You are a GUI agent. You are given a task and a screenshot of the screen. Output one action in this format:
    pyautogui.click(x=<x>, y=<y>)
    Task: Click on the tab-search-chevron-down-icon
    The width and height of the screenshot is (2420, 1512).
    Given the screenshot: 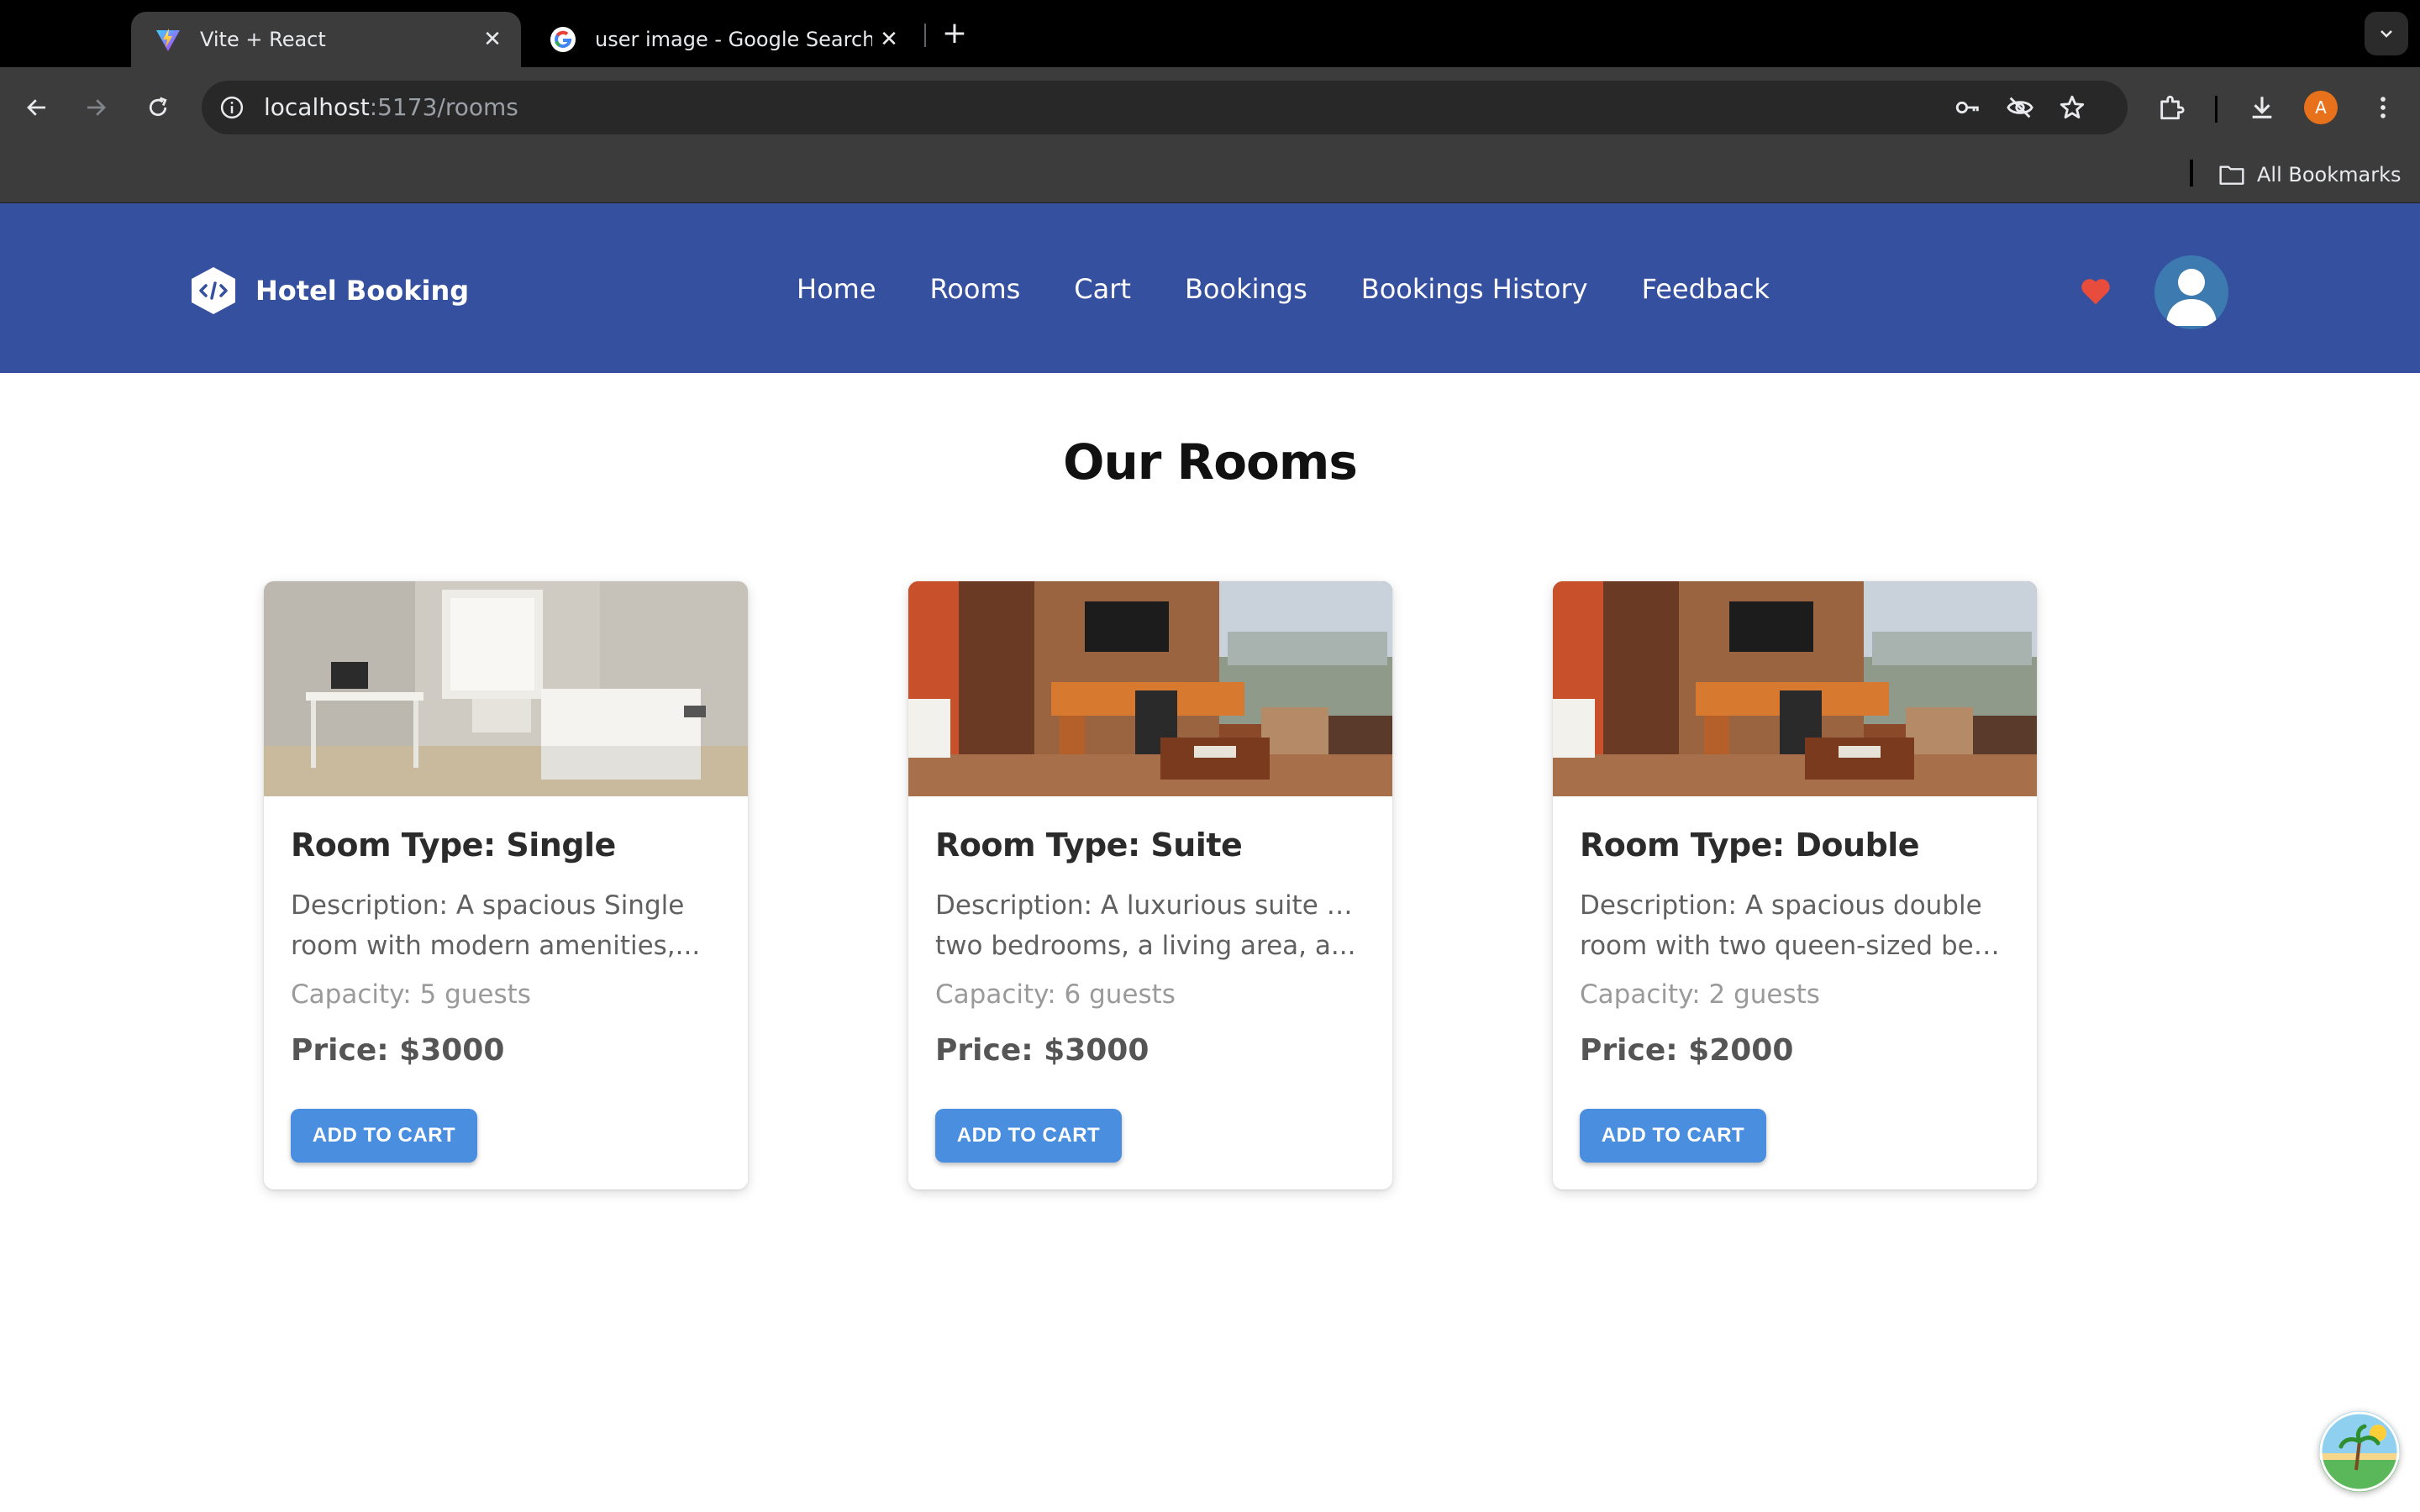 What is the action you would take?
    pyautogui.click(x=2387, y=33)
    